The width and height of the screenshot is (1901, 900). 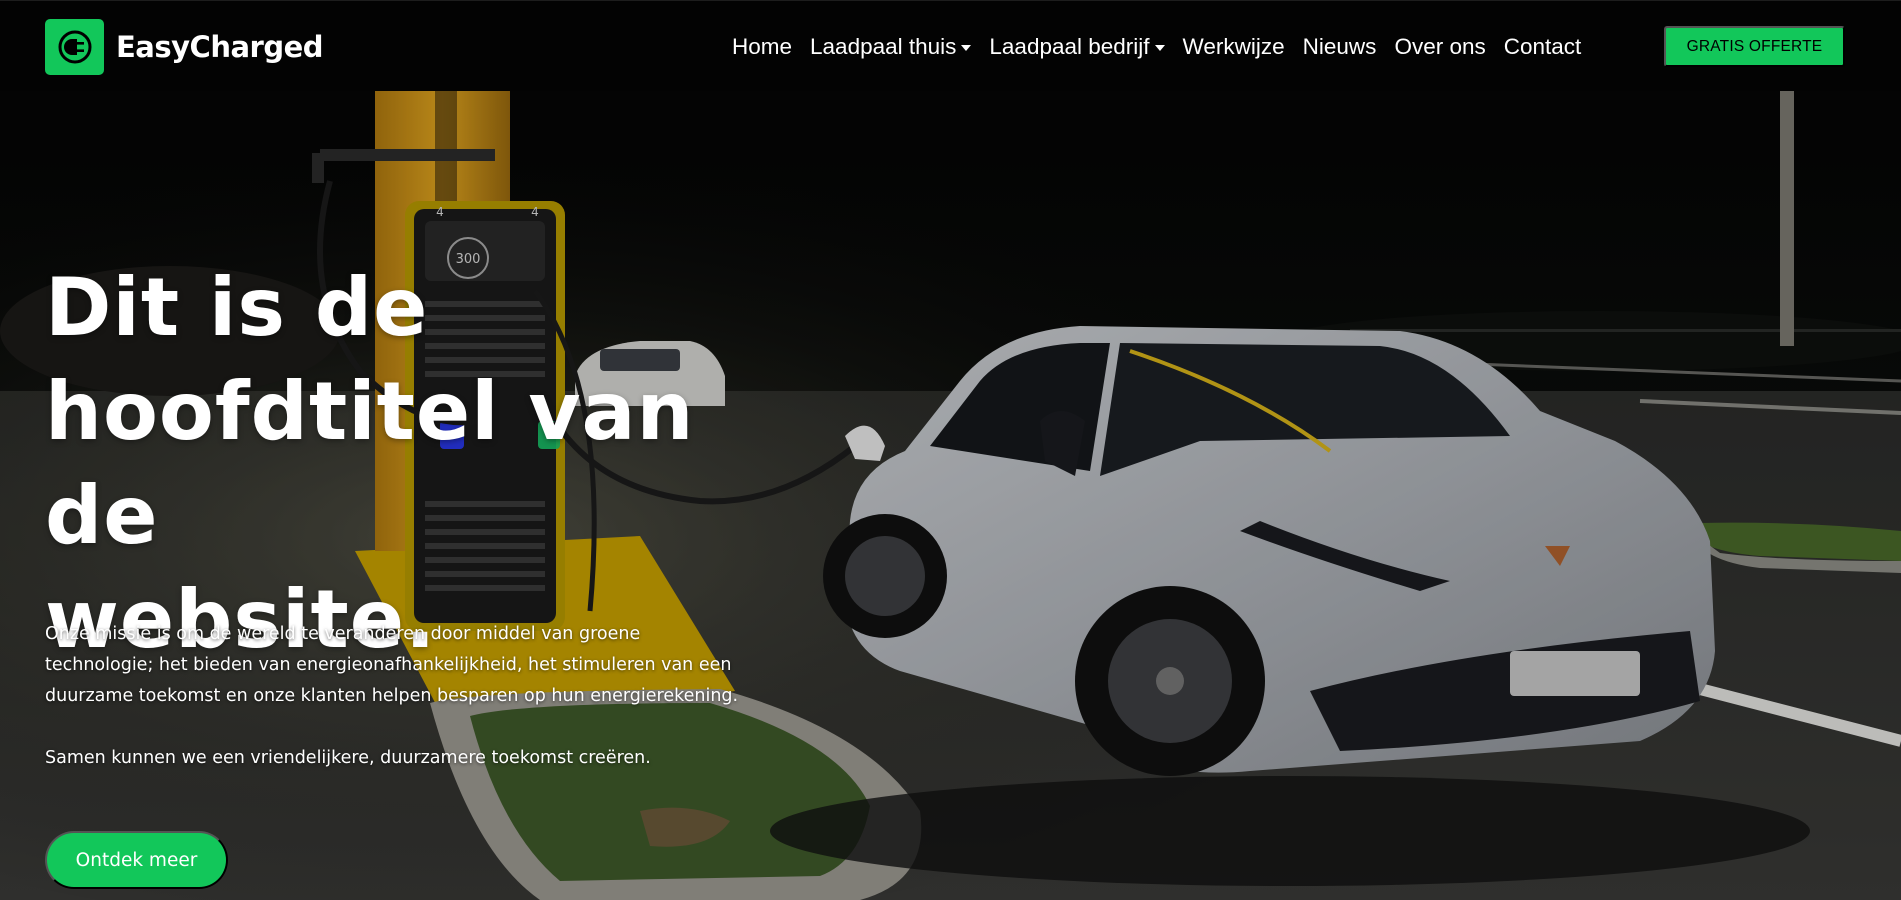 I want to click on nav-item-werkwijze: Werkwijze, so click(x=1234, y=47).